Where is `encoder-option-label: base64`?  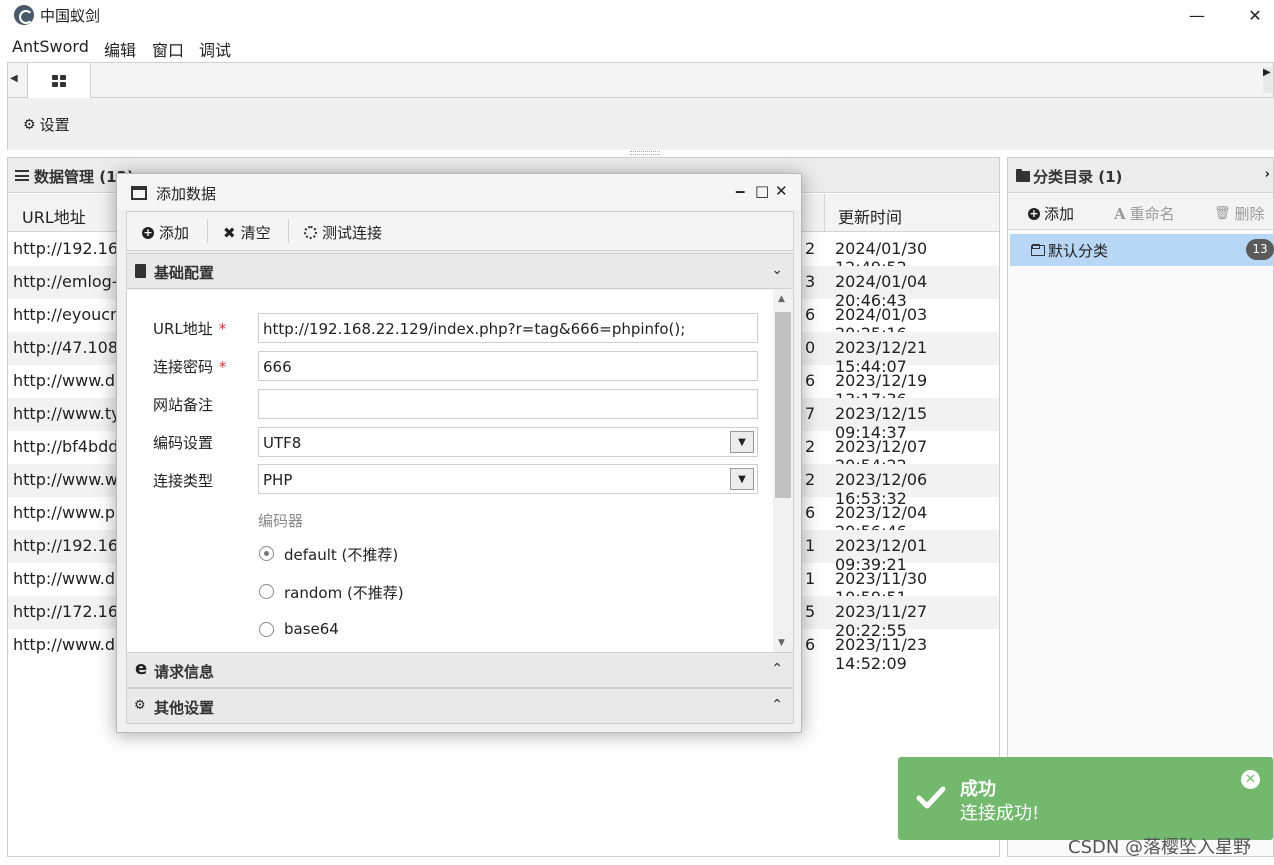 encoder-option-label: base64 is located at coordinates (311, 629).